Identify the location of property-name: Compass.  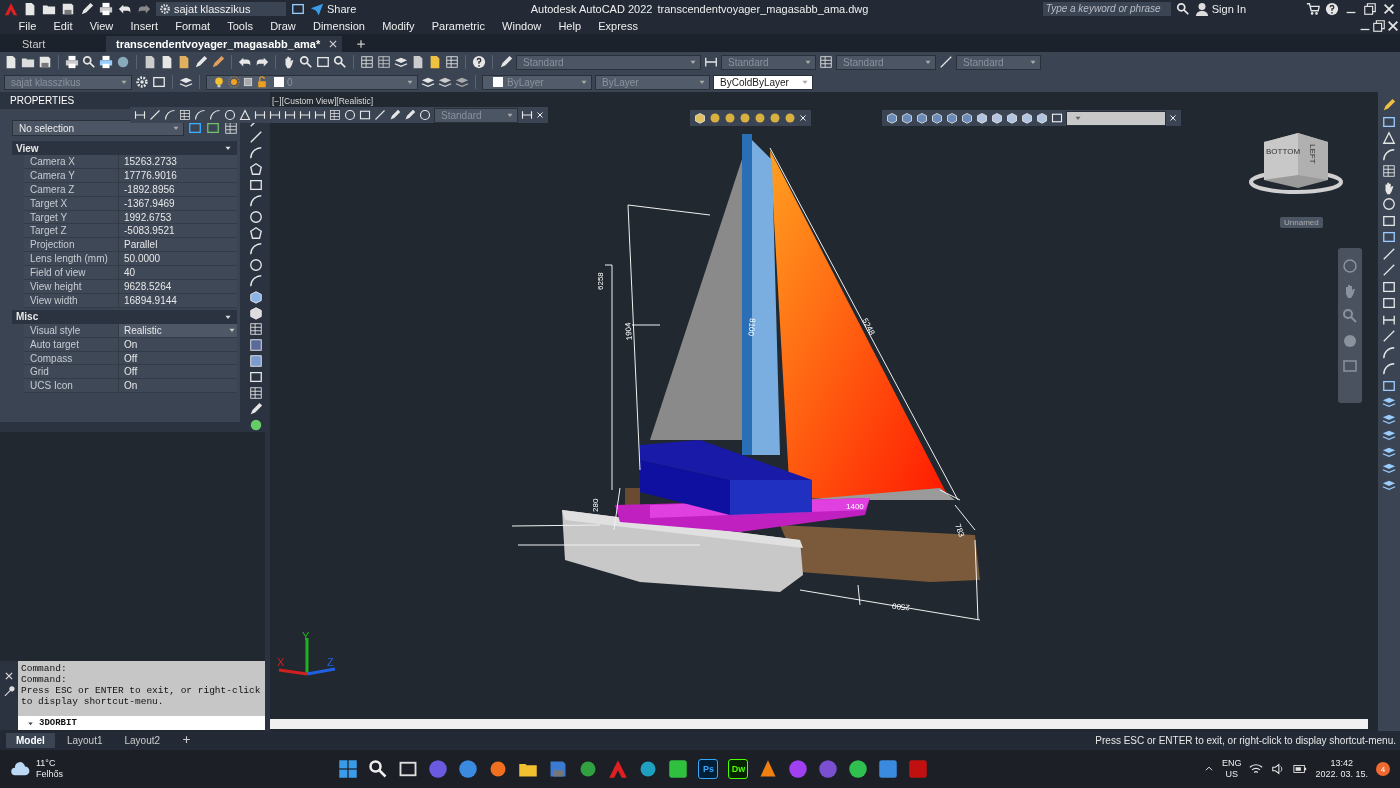
(51, 358).